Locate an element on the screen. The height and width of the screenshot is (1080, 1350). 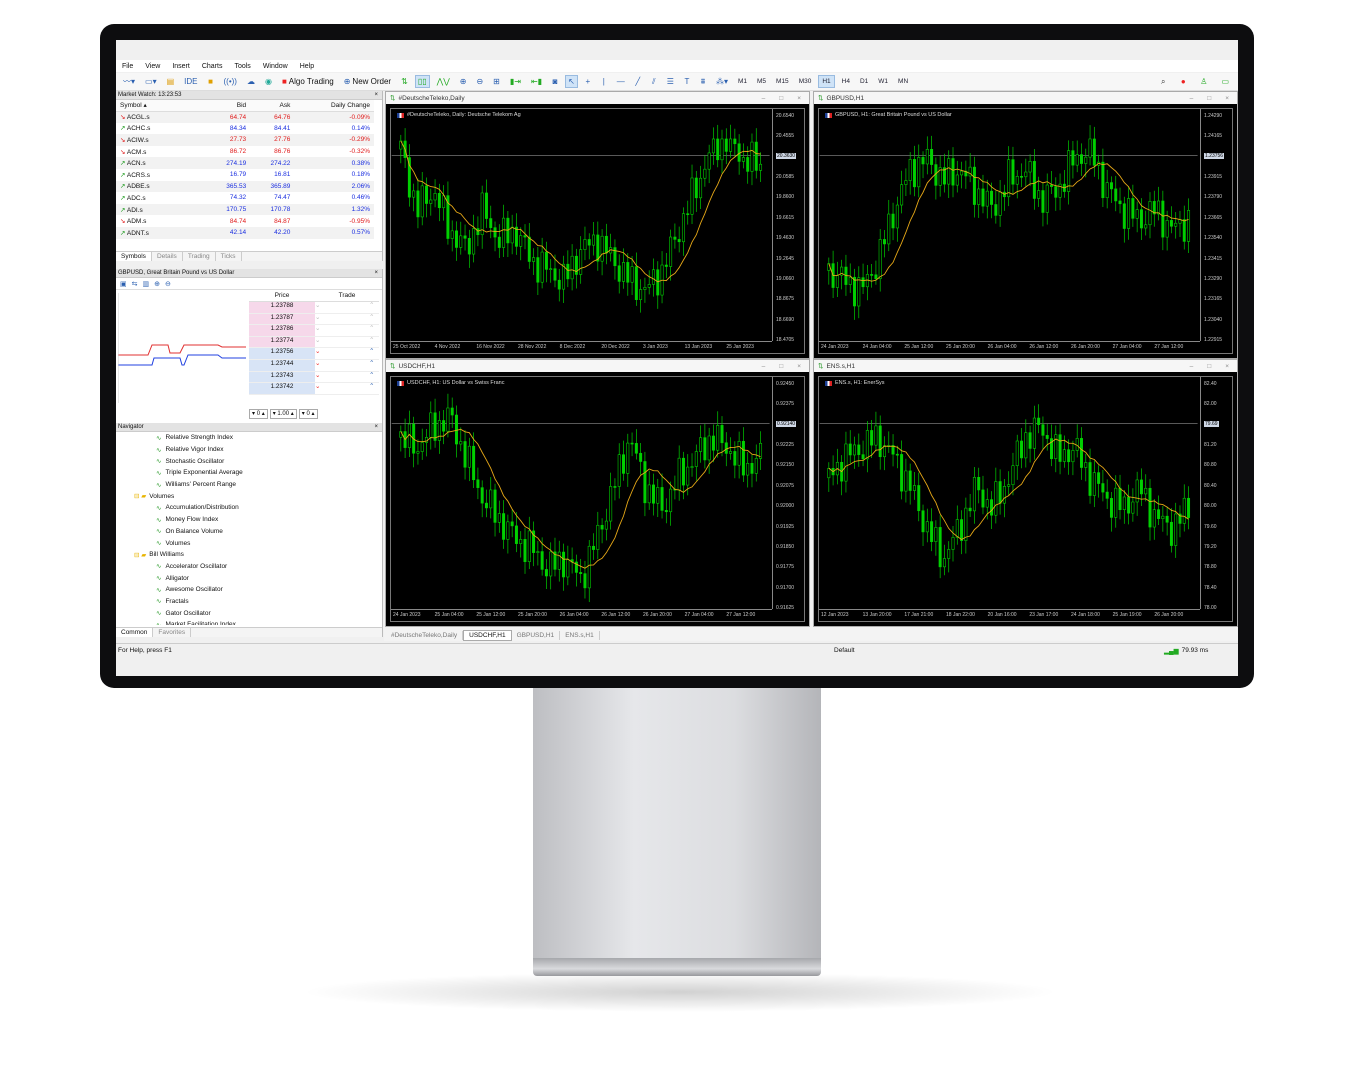
chart-tab: USDCHF,H1 is located at coordinates (487, 635).